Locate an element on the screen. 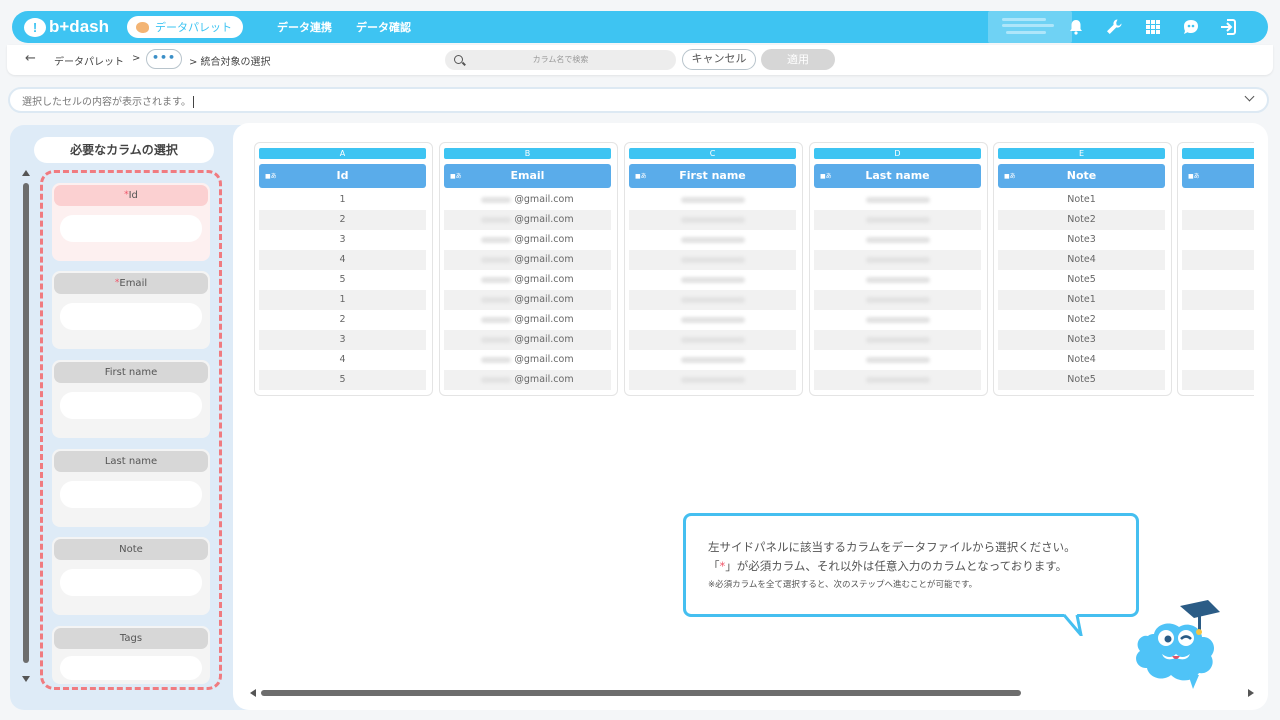 The height and width of the screenshot is (720, 1280). logo: ! b+dash is located at coordinates (66, 27).